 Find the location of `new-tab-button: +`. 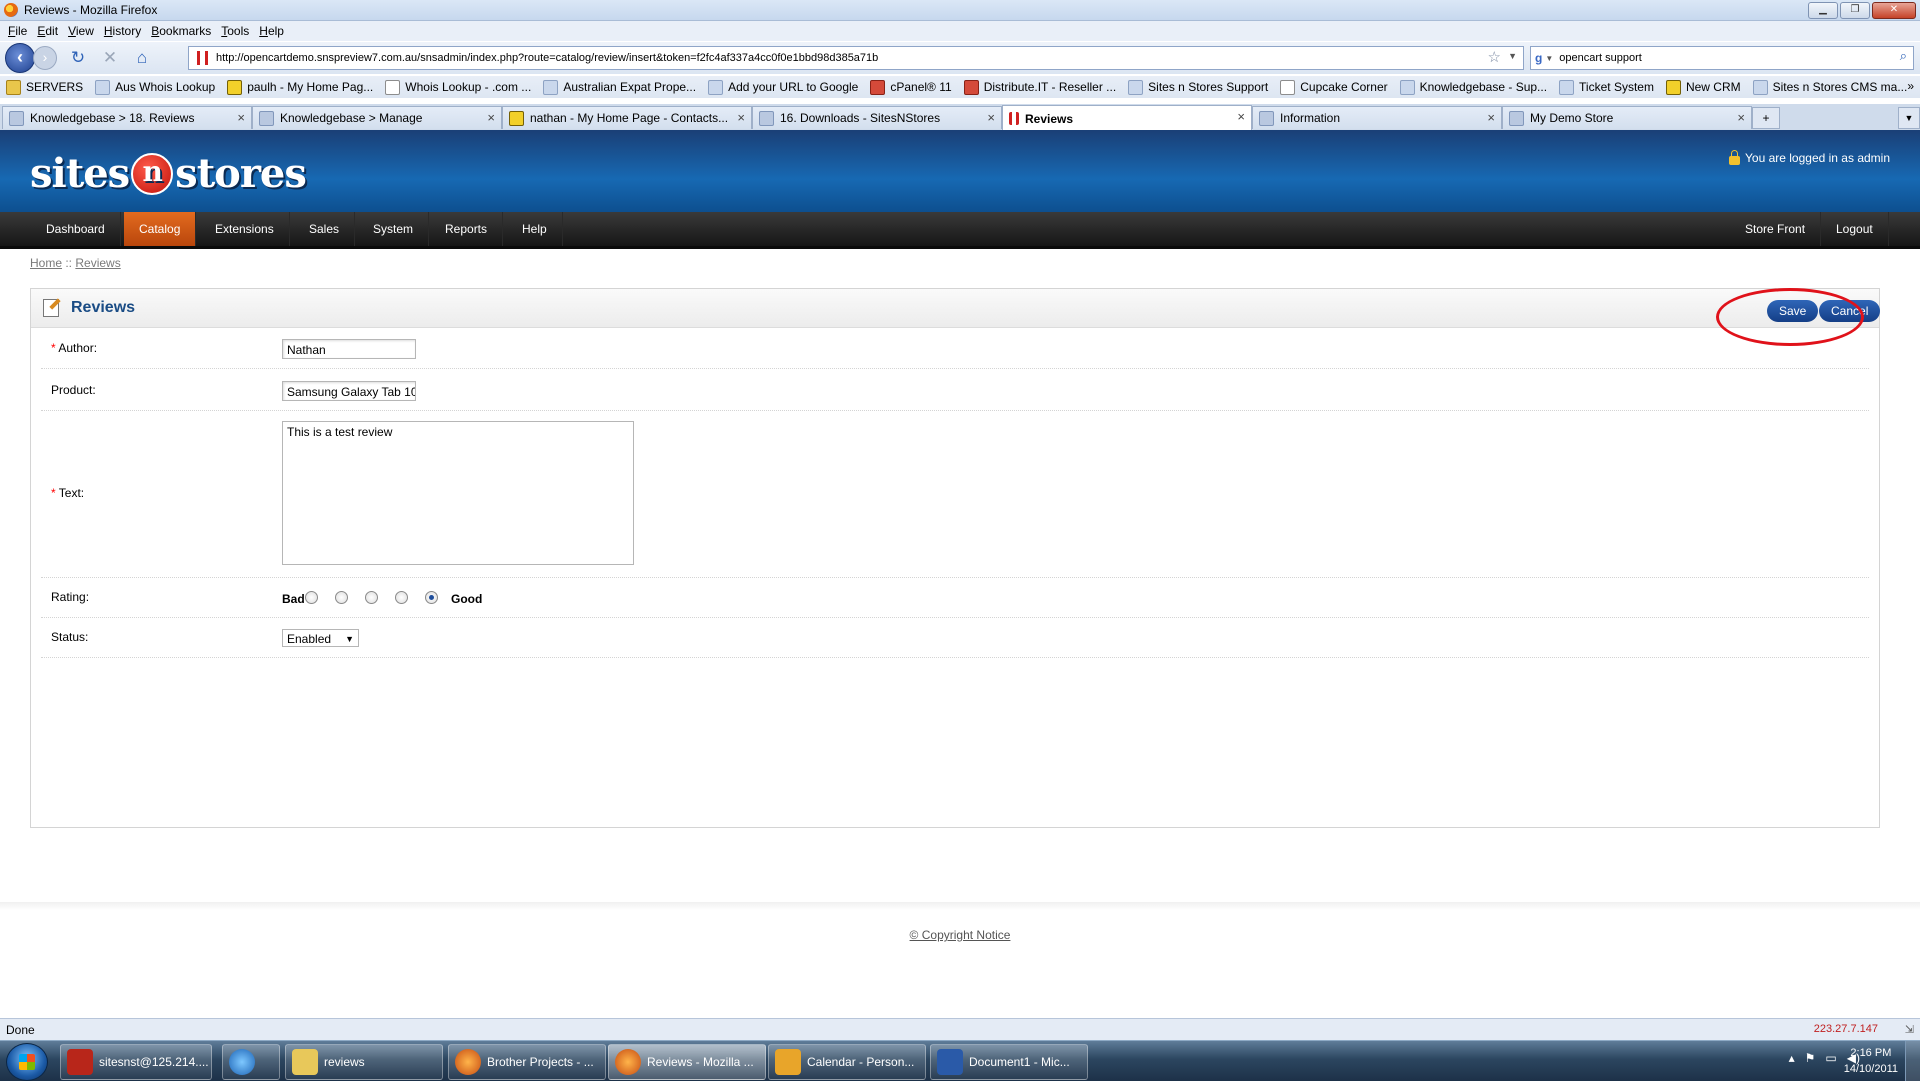

new-tab-button: + is located at coordinates (1766, 118).